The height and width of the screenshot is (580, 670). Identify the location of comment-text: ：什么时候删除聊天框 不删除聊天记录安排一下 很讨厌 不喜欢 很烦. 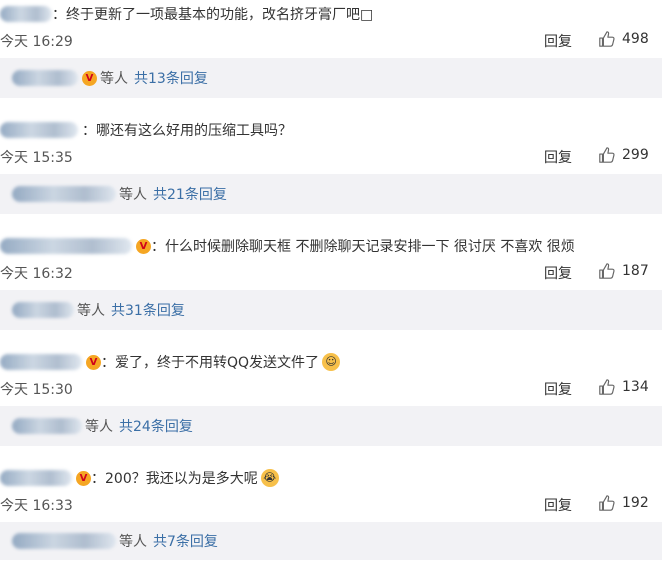
(363, 247).